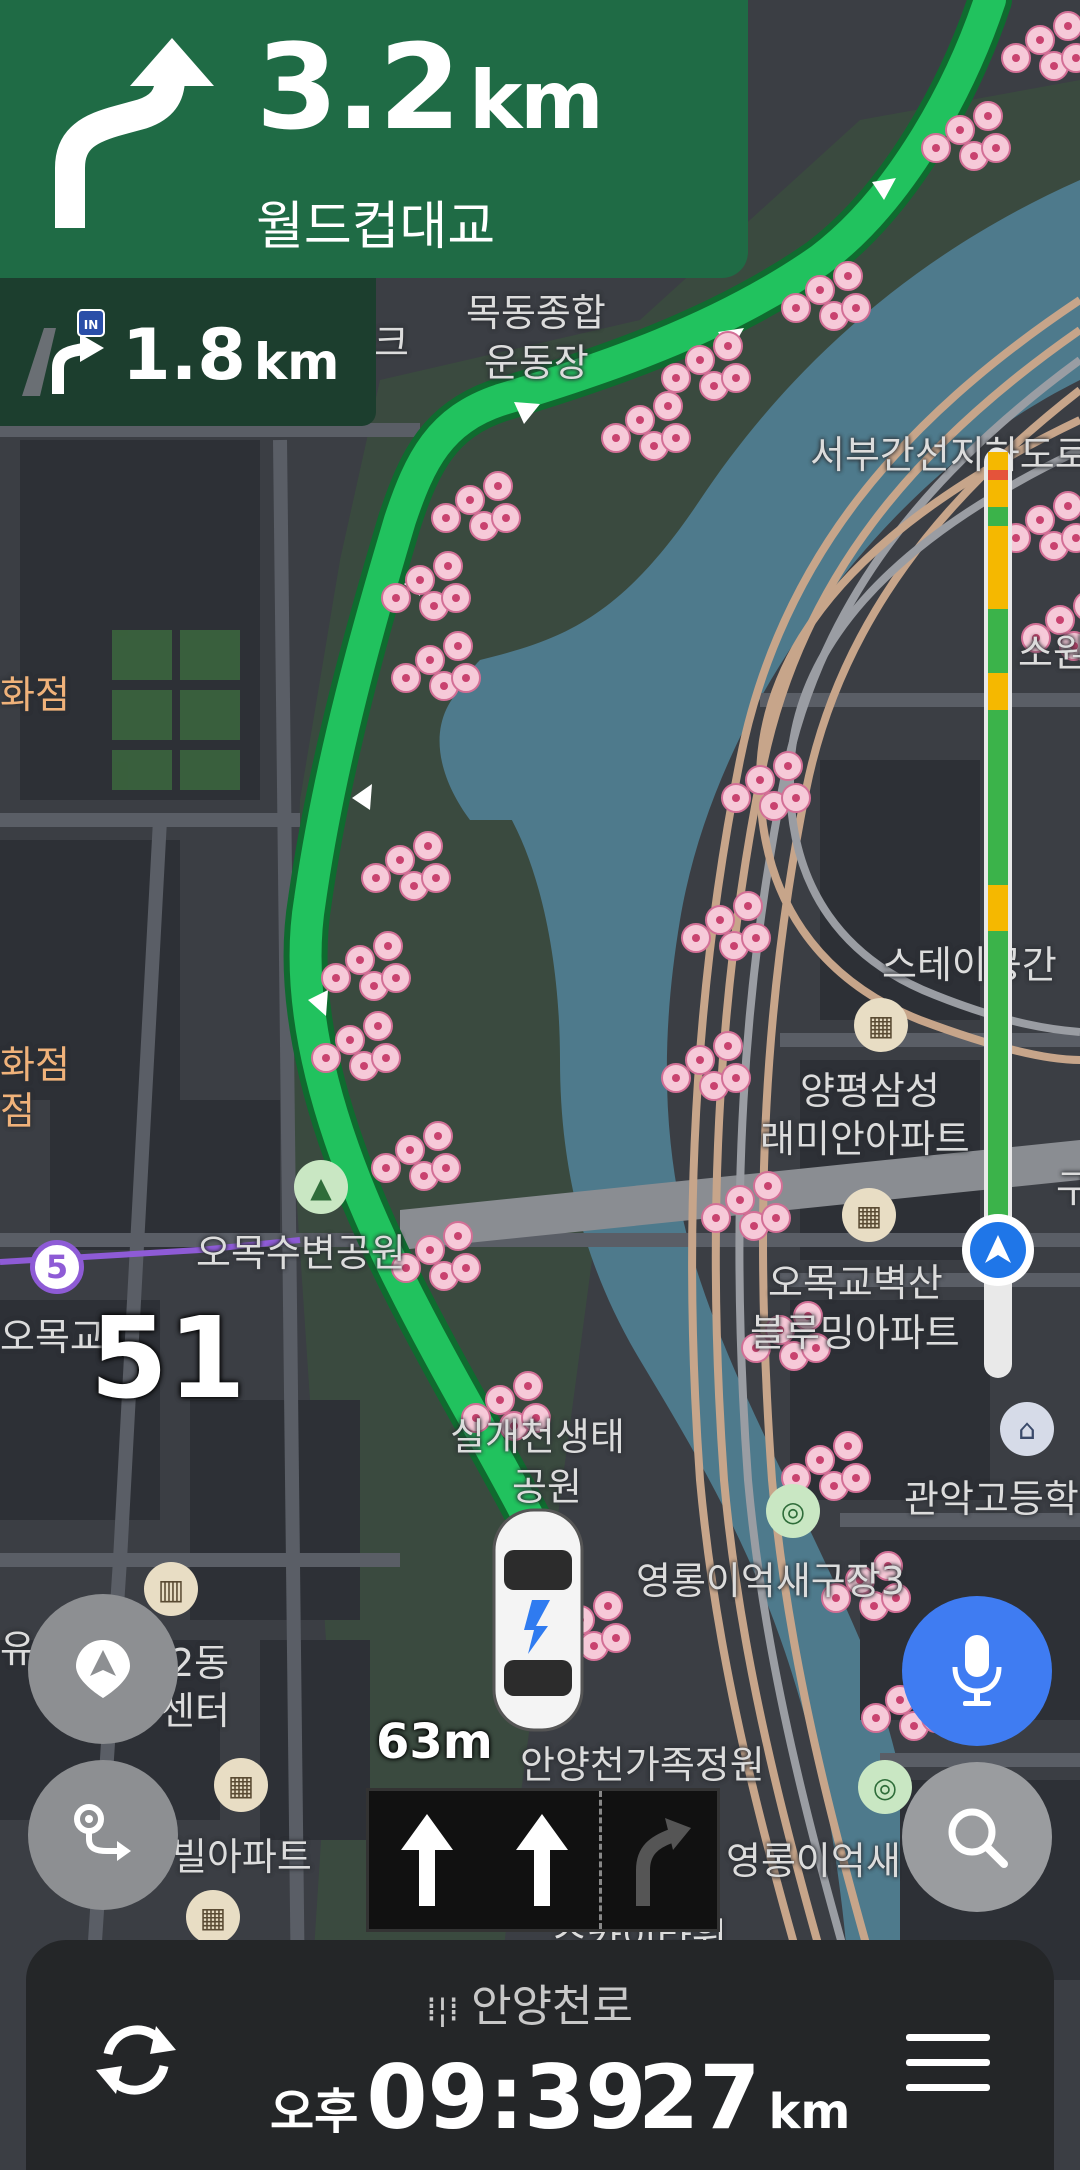 The image size is (1080, 2170). Describe the element at coordinates (948, 2063) in the screenshot. I see `menu-icon` at that location.